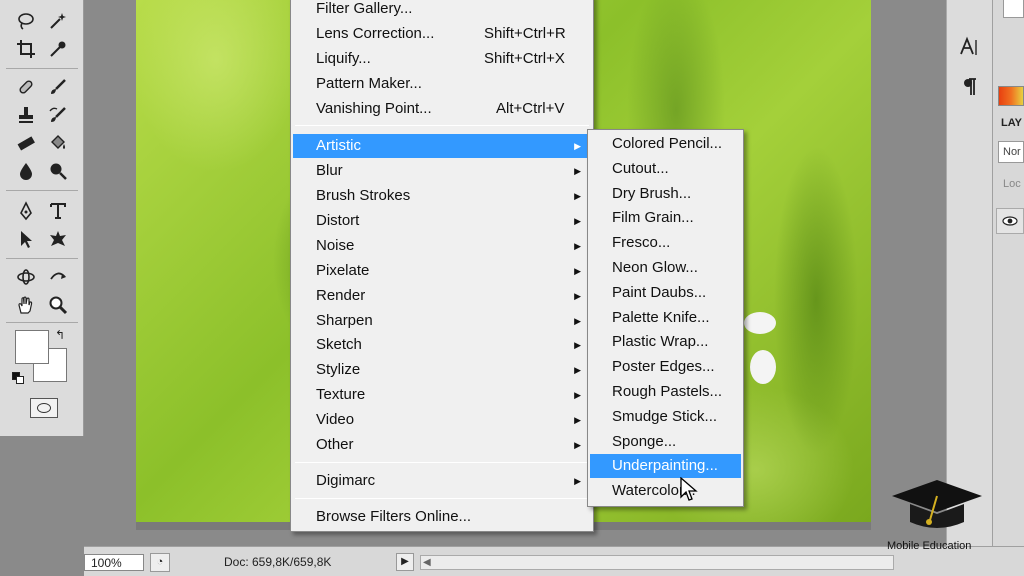 Image resolution: width=1024 pixels, height=576 pixels. Describe the element at coordinates (442, 246) in the screenshot. I see `menu-item-noise: Noise ▶` at that location.